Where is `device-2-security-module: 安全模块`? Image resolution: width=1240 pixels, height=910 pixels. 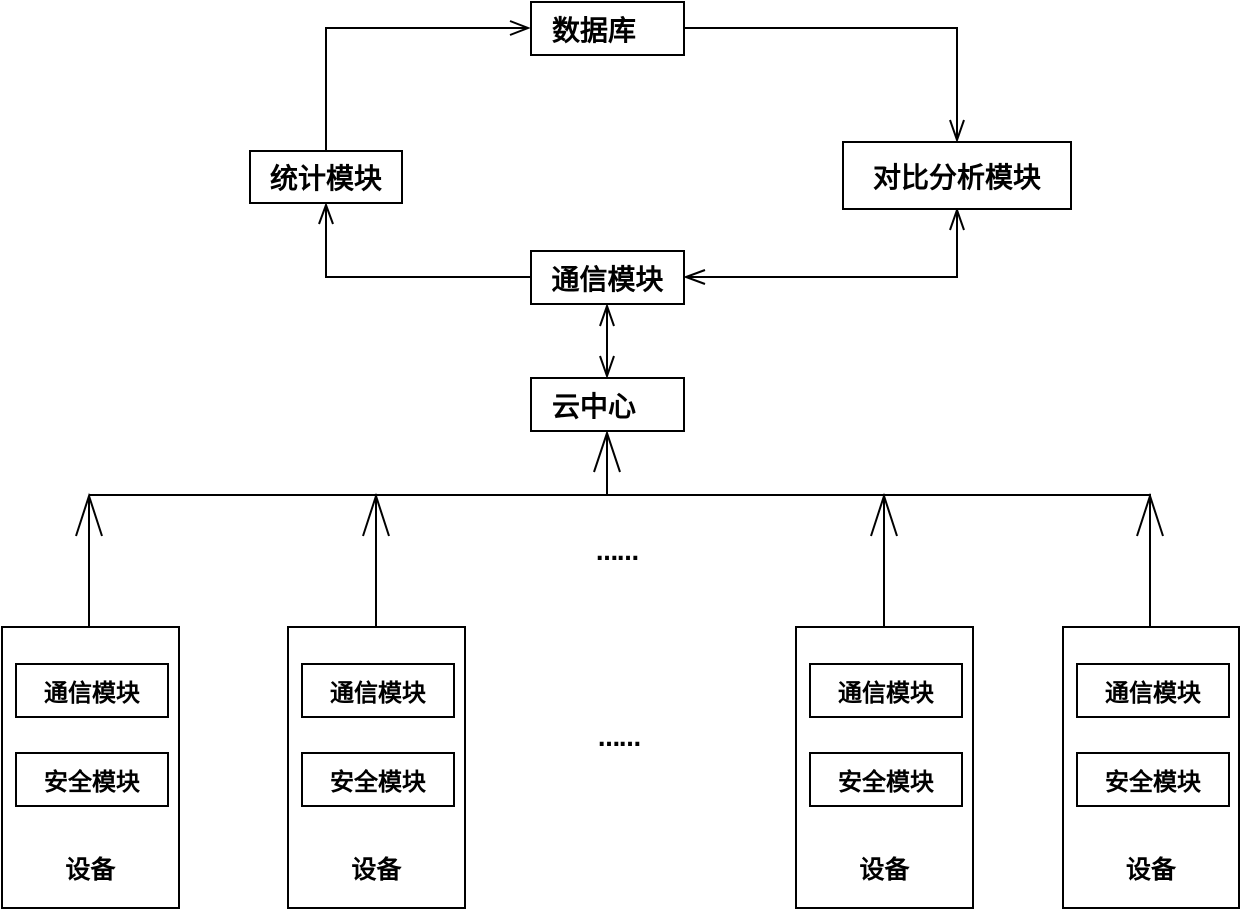
device-2-security-module: 安全模块 is located at coordinates (378, 779).